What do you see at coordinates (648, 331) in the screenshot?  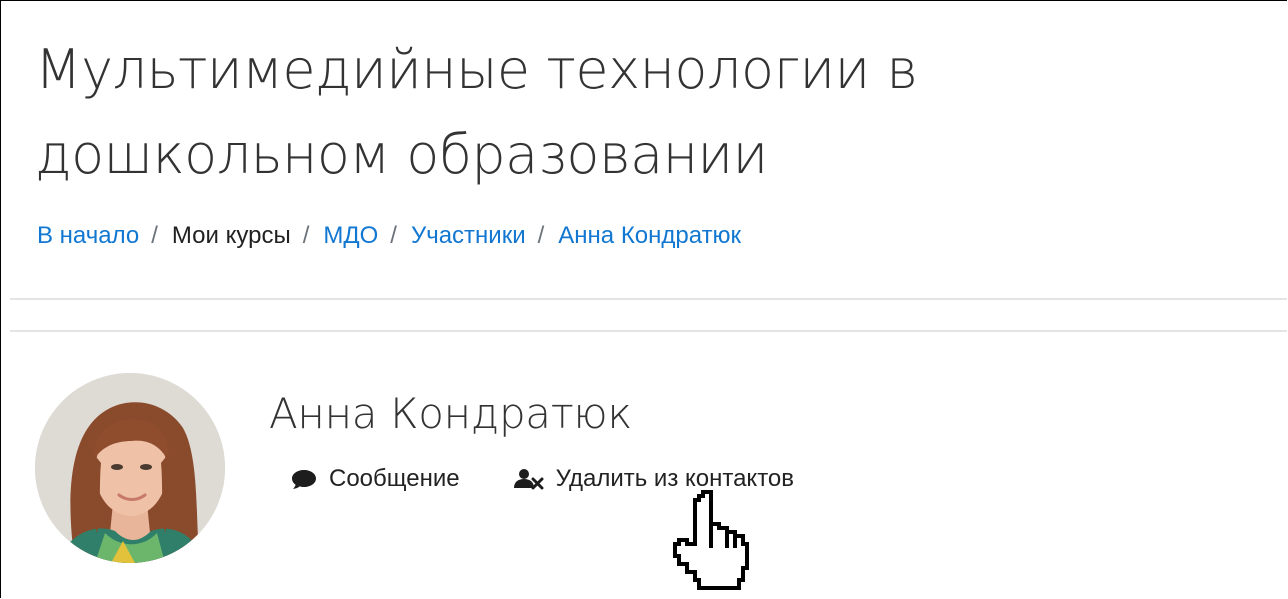 I see `content-divider` at bounding box center [648, 331].